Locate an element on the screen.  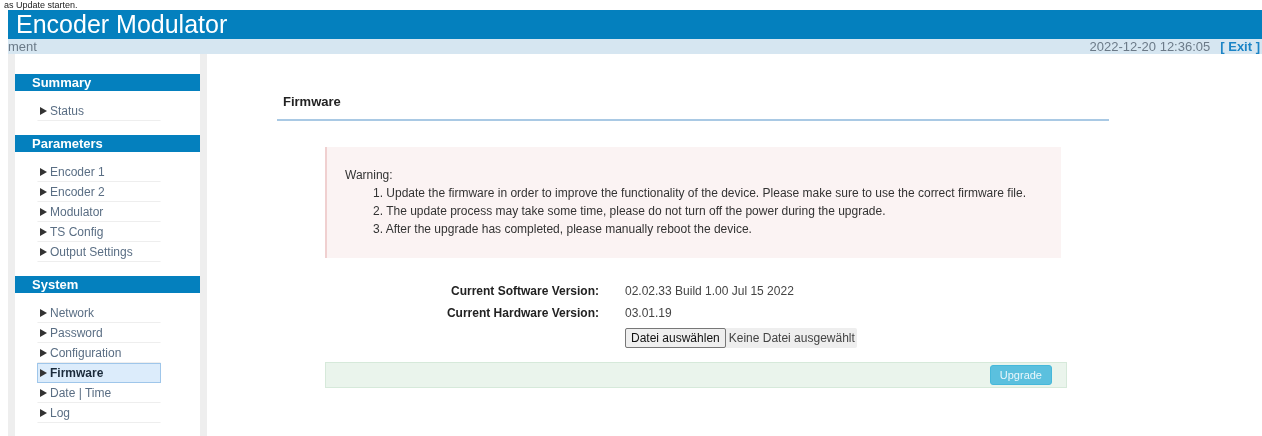
section-header: Summary is located at coordinates (107, 82).